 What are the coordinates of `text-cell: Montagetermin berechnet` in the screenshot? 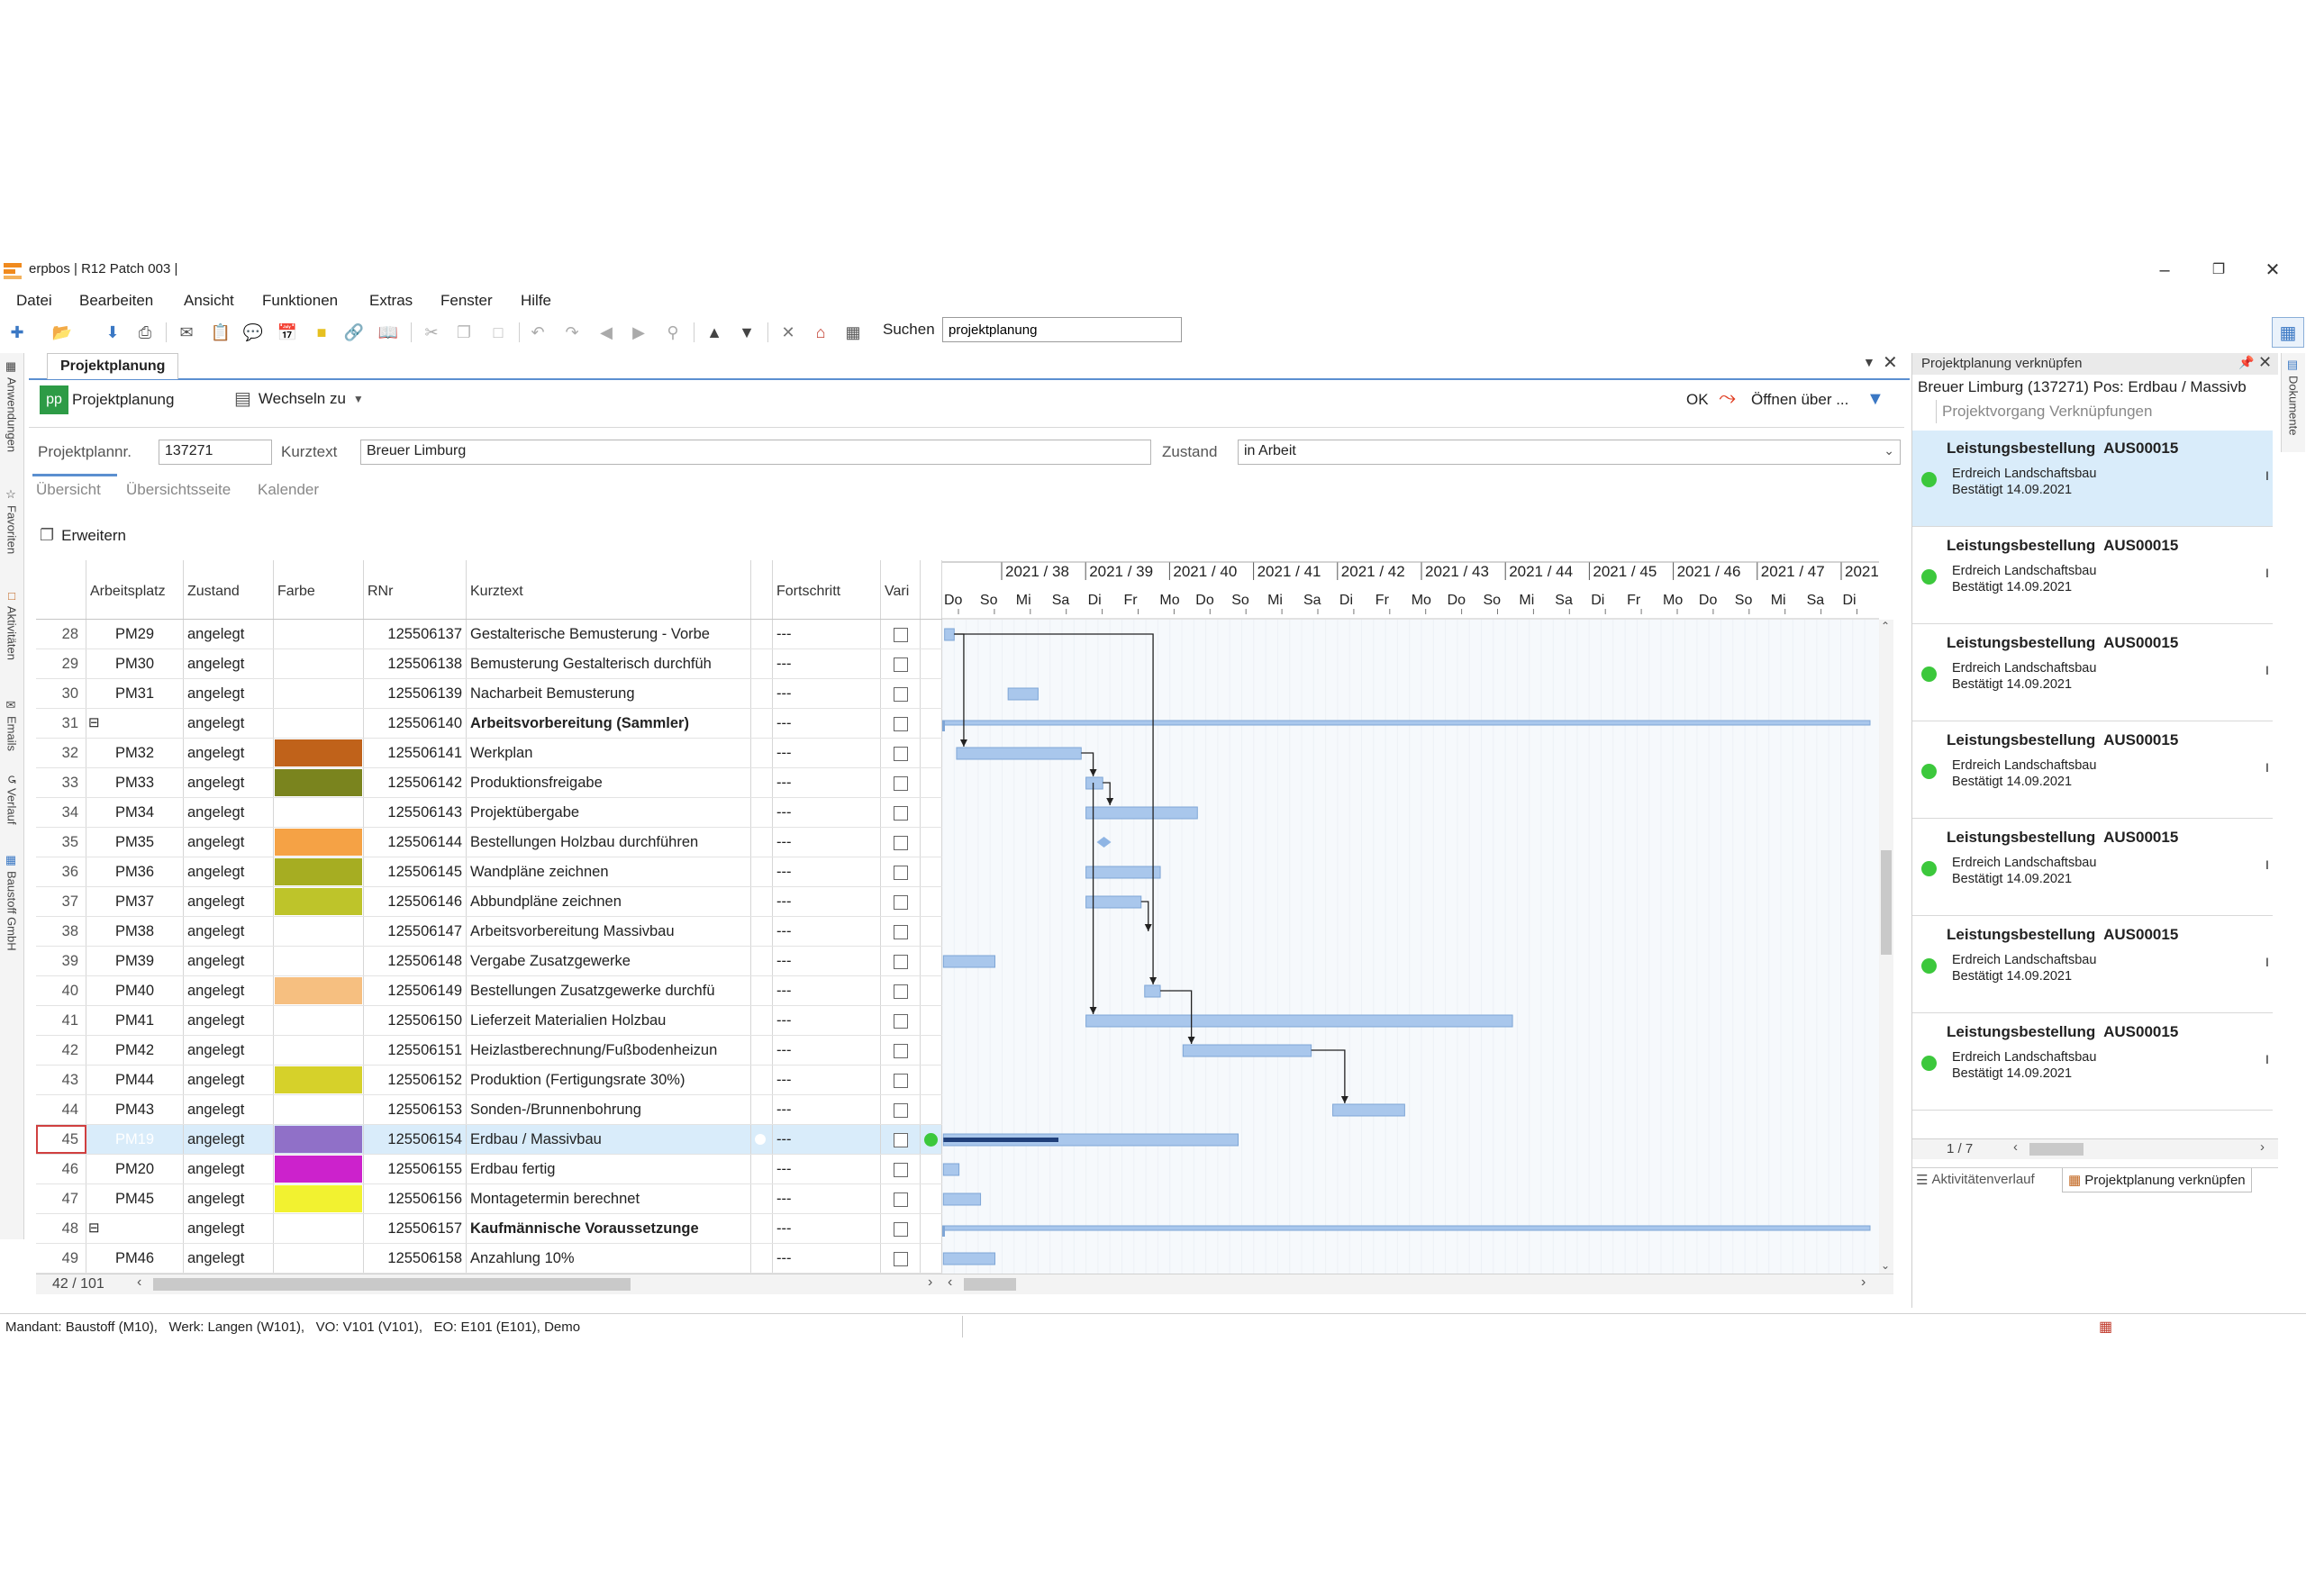 It's located at (609, 1199).